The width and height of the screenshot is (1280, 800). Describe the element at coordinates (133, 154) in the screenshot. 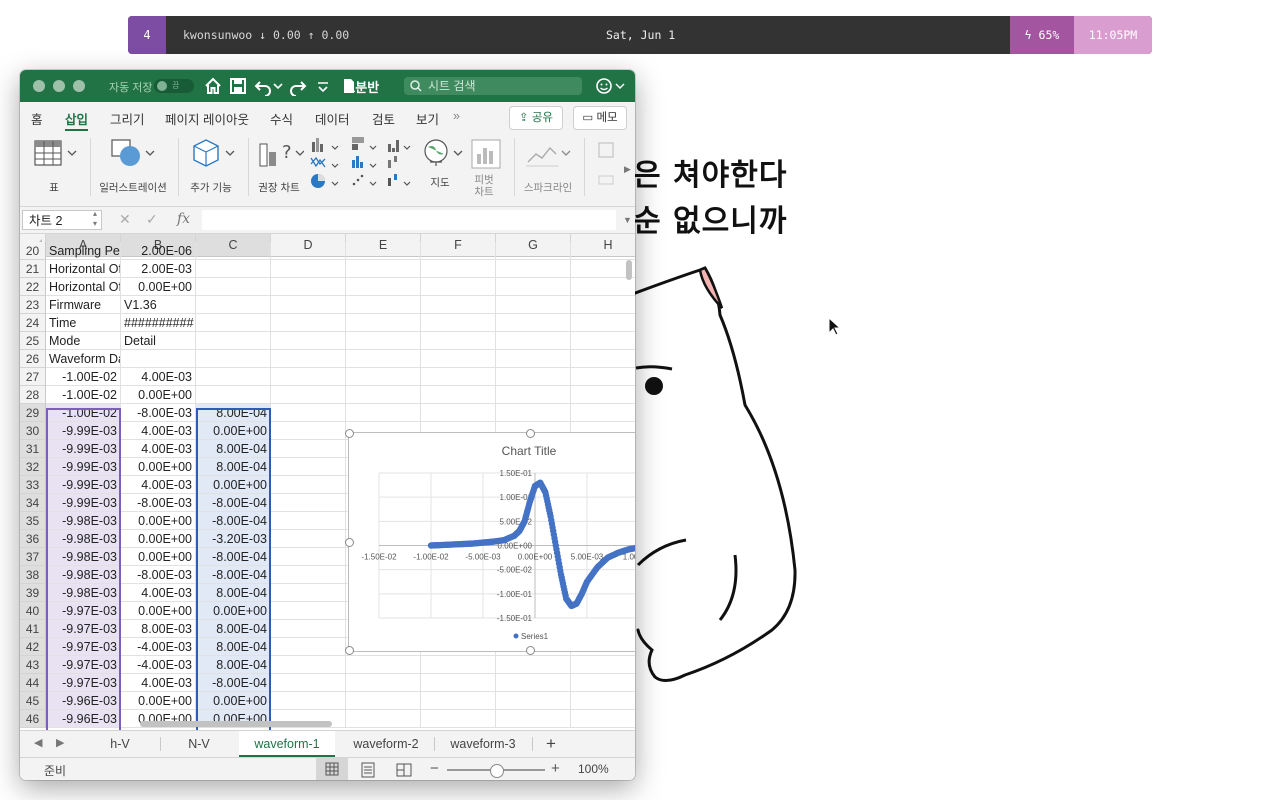

I see `illustration-icon` at that location.